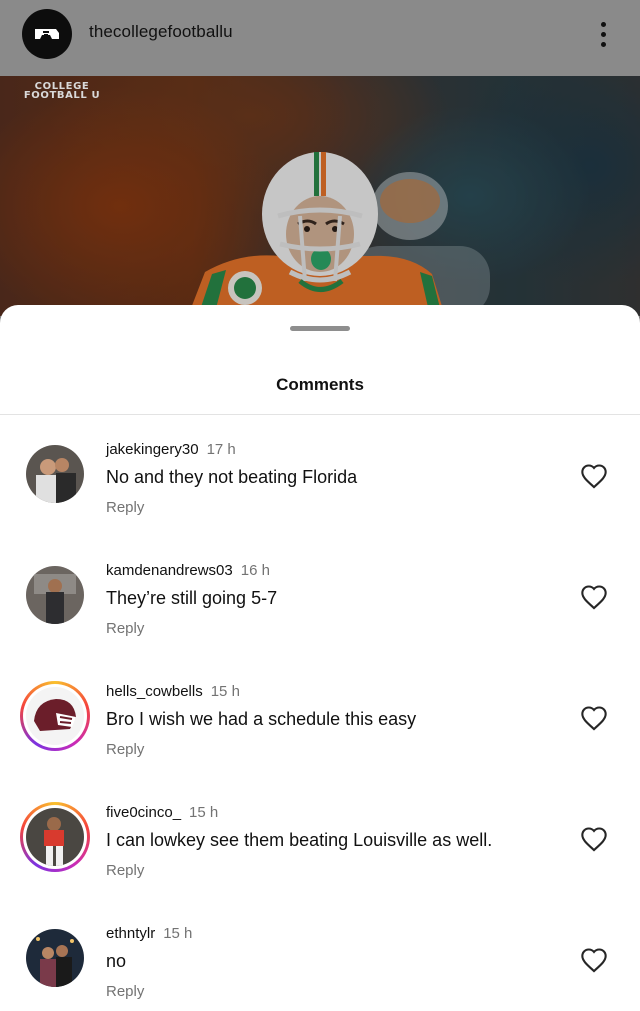 The height and width of the screenshot is (1011, 640). I want to click on more-options-button, so click(603, 34).